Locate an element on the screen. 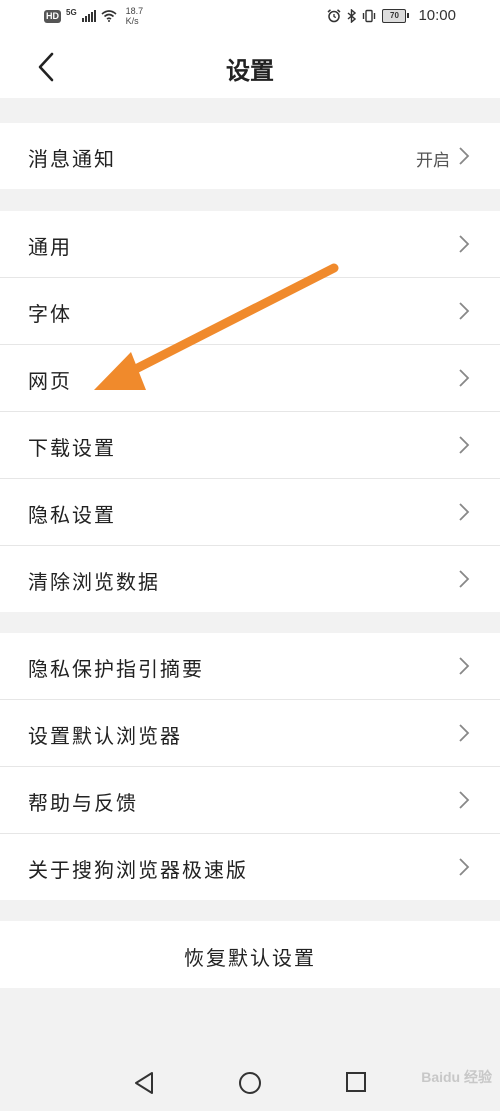  speed-value: 18.7 is located at coordinates (134, 11).